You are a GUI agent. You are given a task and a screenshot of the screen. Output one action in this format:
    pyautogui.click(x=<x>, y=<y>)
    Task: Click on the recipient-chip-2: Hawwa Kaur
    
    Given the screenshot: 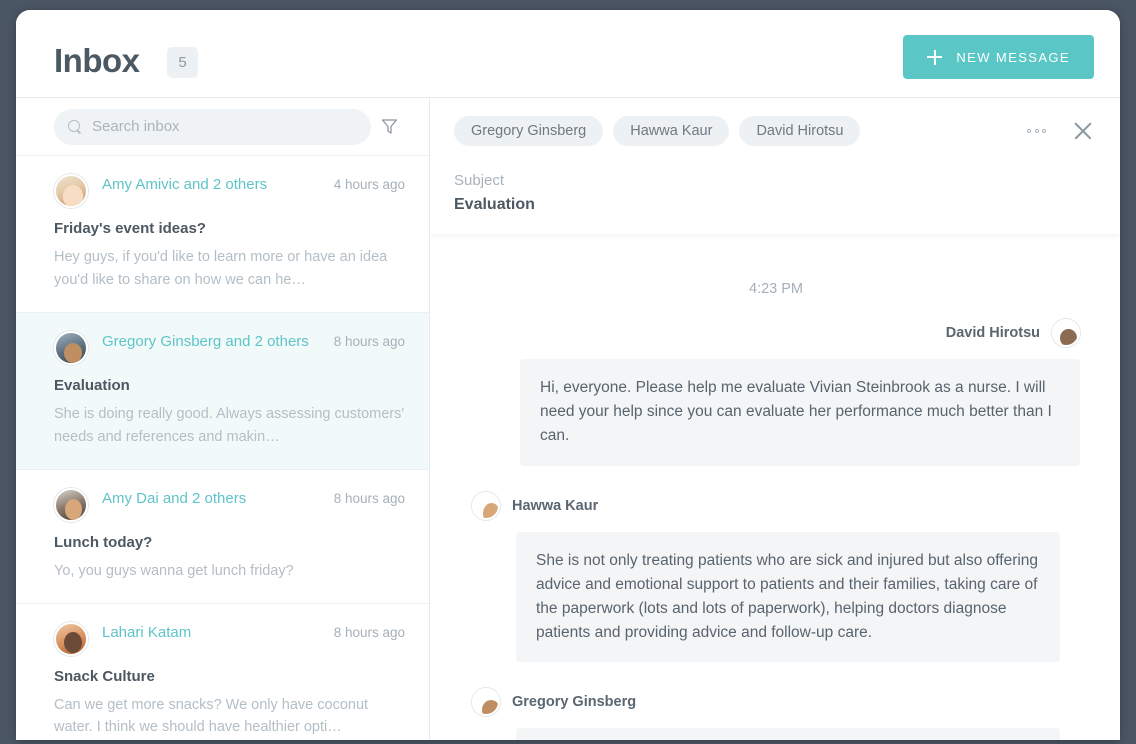 What is the action you would take?
    pyautogui.click(x=671, y=131)
    